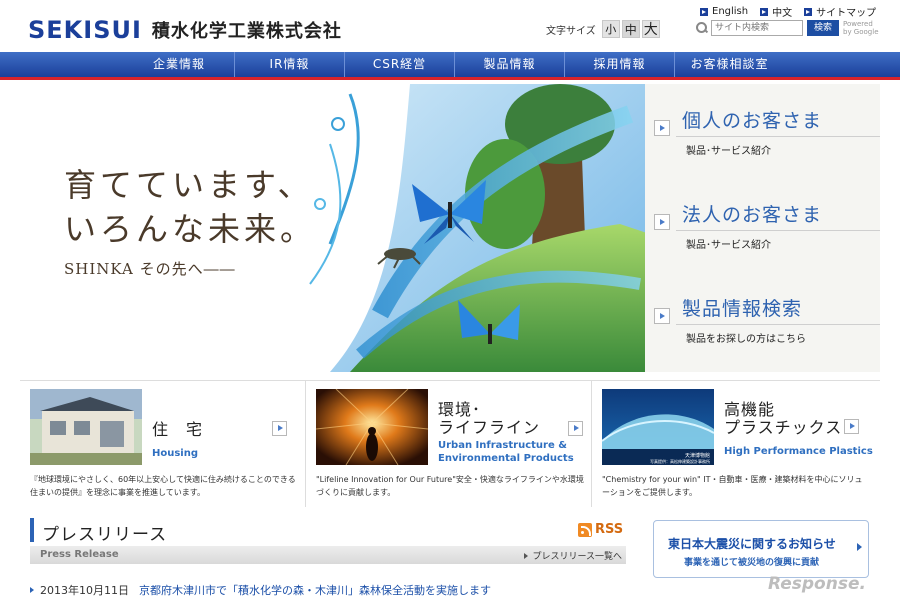 The image size is (900, 605). What do you see at coordinates (746, 339) in the screenshot?
I see `hero-link-sub: 製品をお探しの方はこちら` at bounding box center [746, 339].